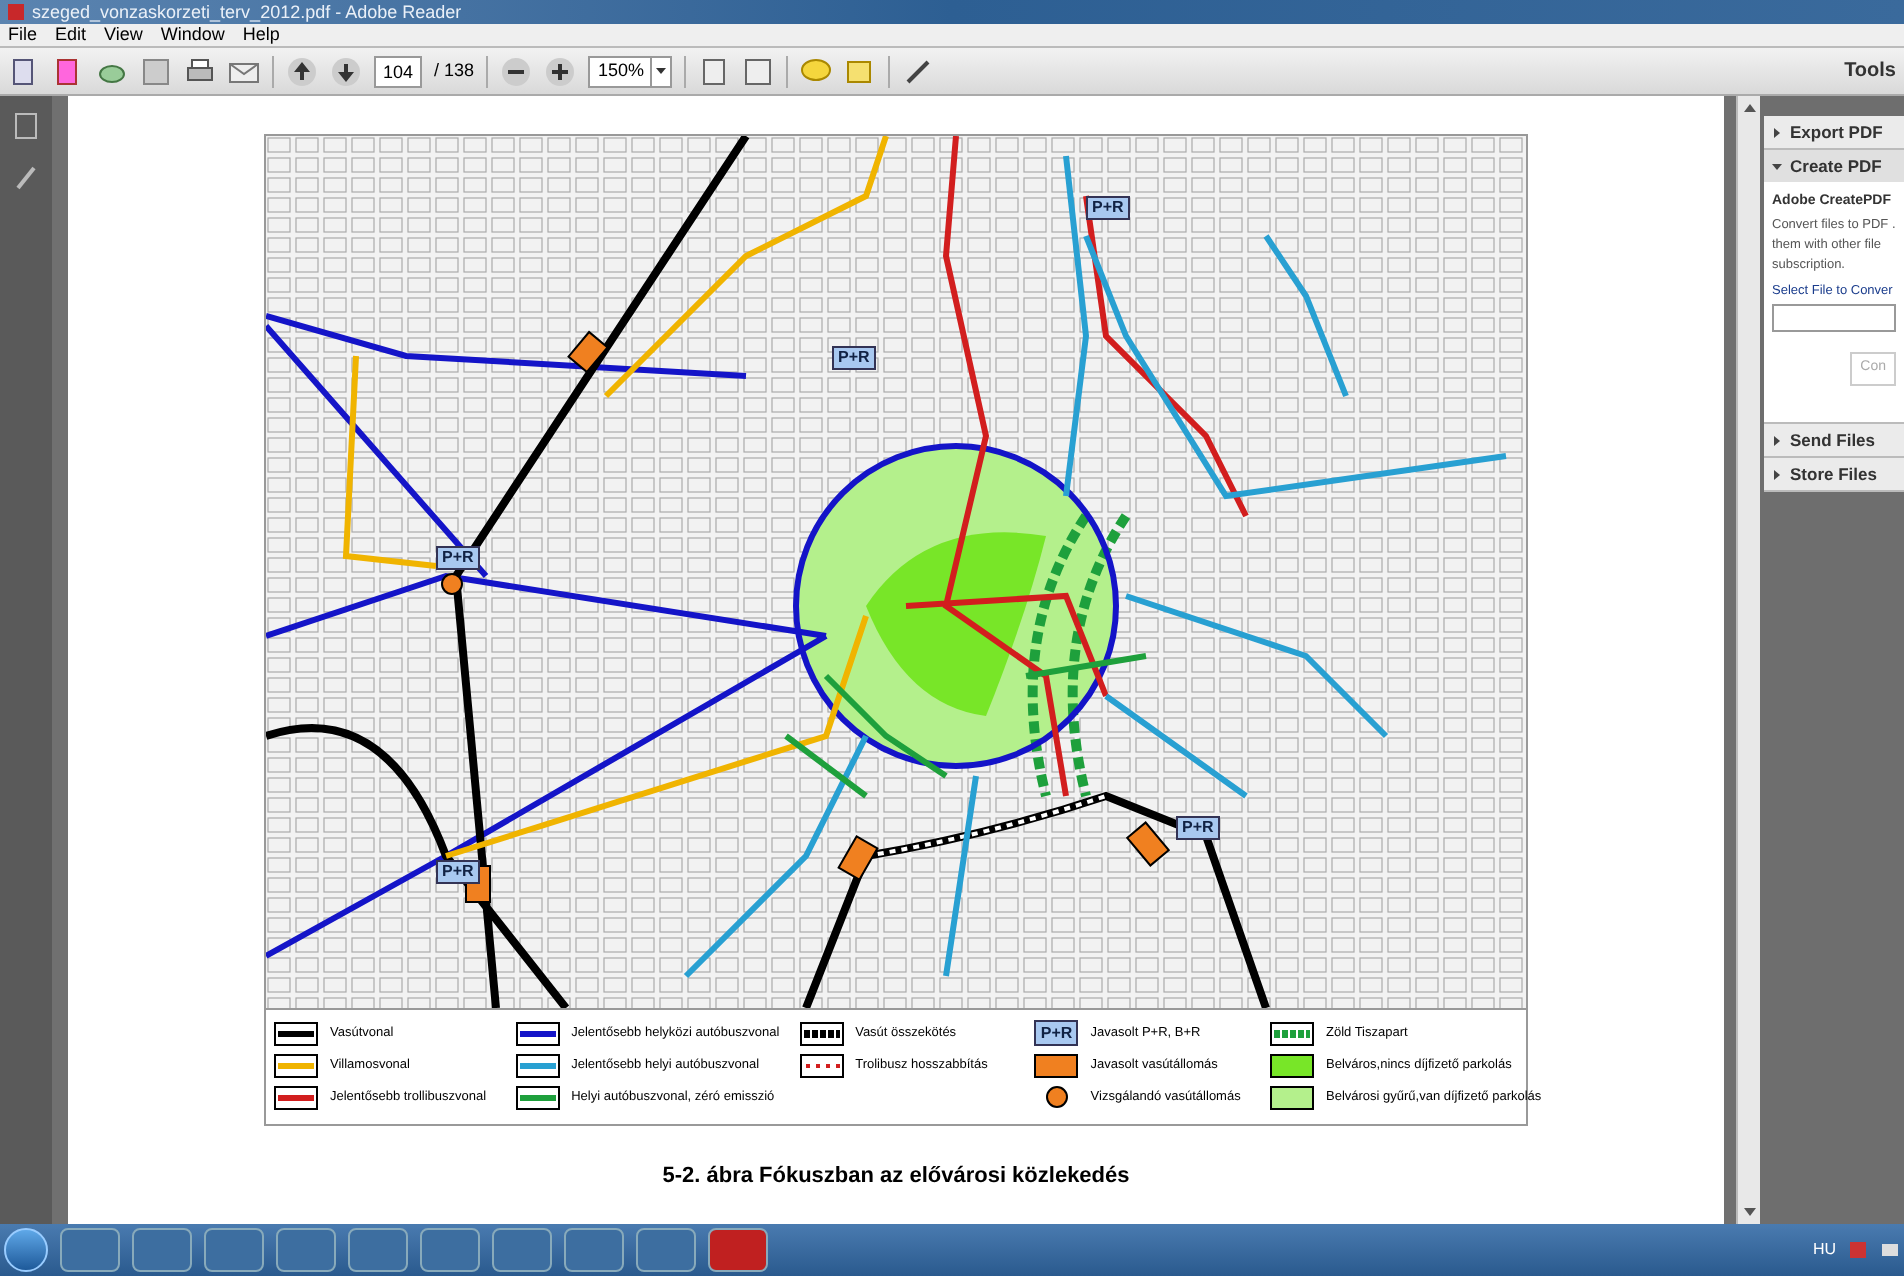 The width and height of the screenshot is (1904, 1276). What do you see at coordinates (630, 71) in the screenshot?
I see `zoom-dropdown: 150%` at bounding box center [630, 71].